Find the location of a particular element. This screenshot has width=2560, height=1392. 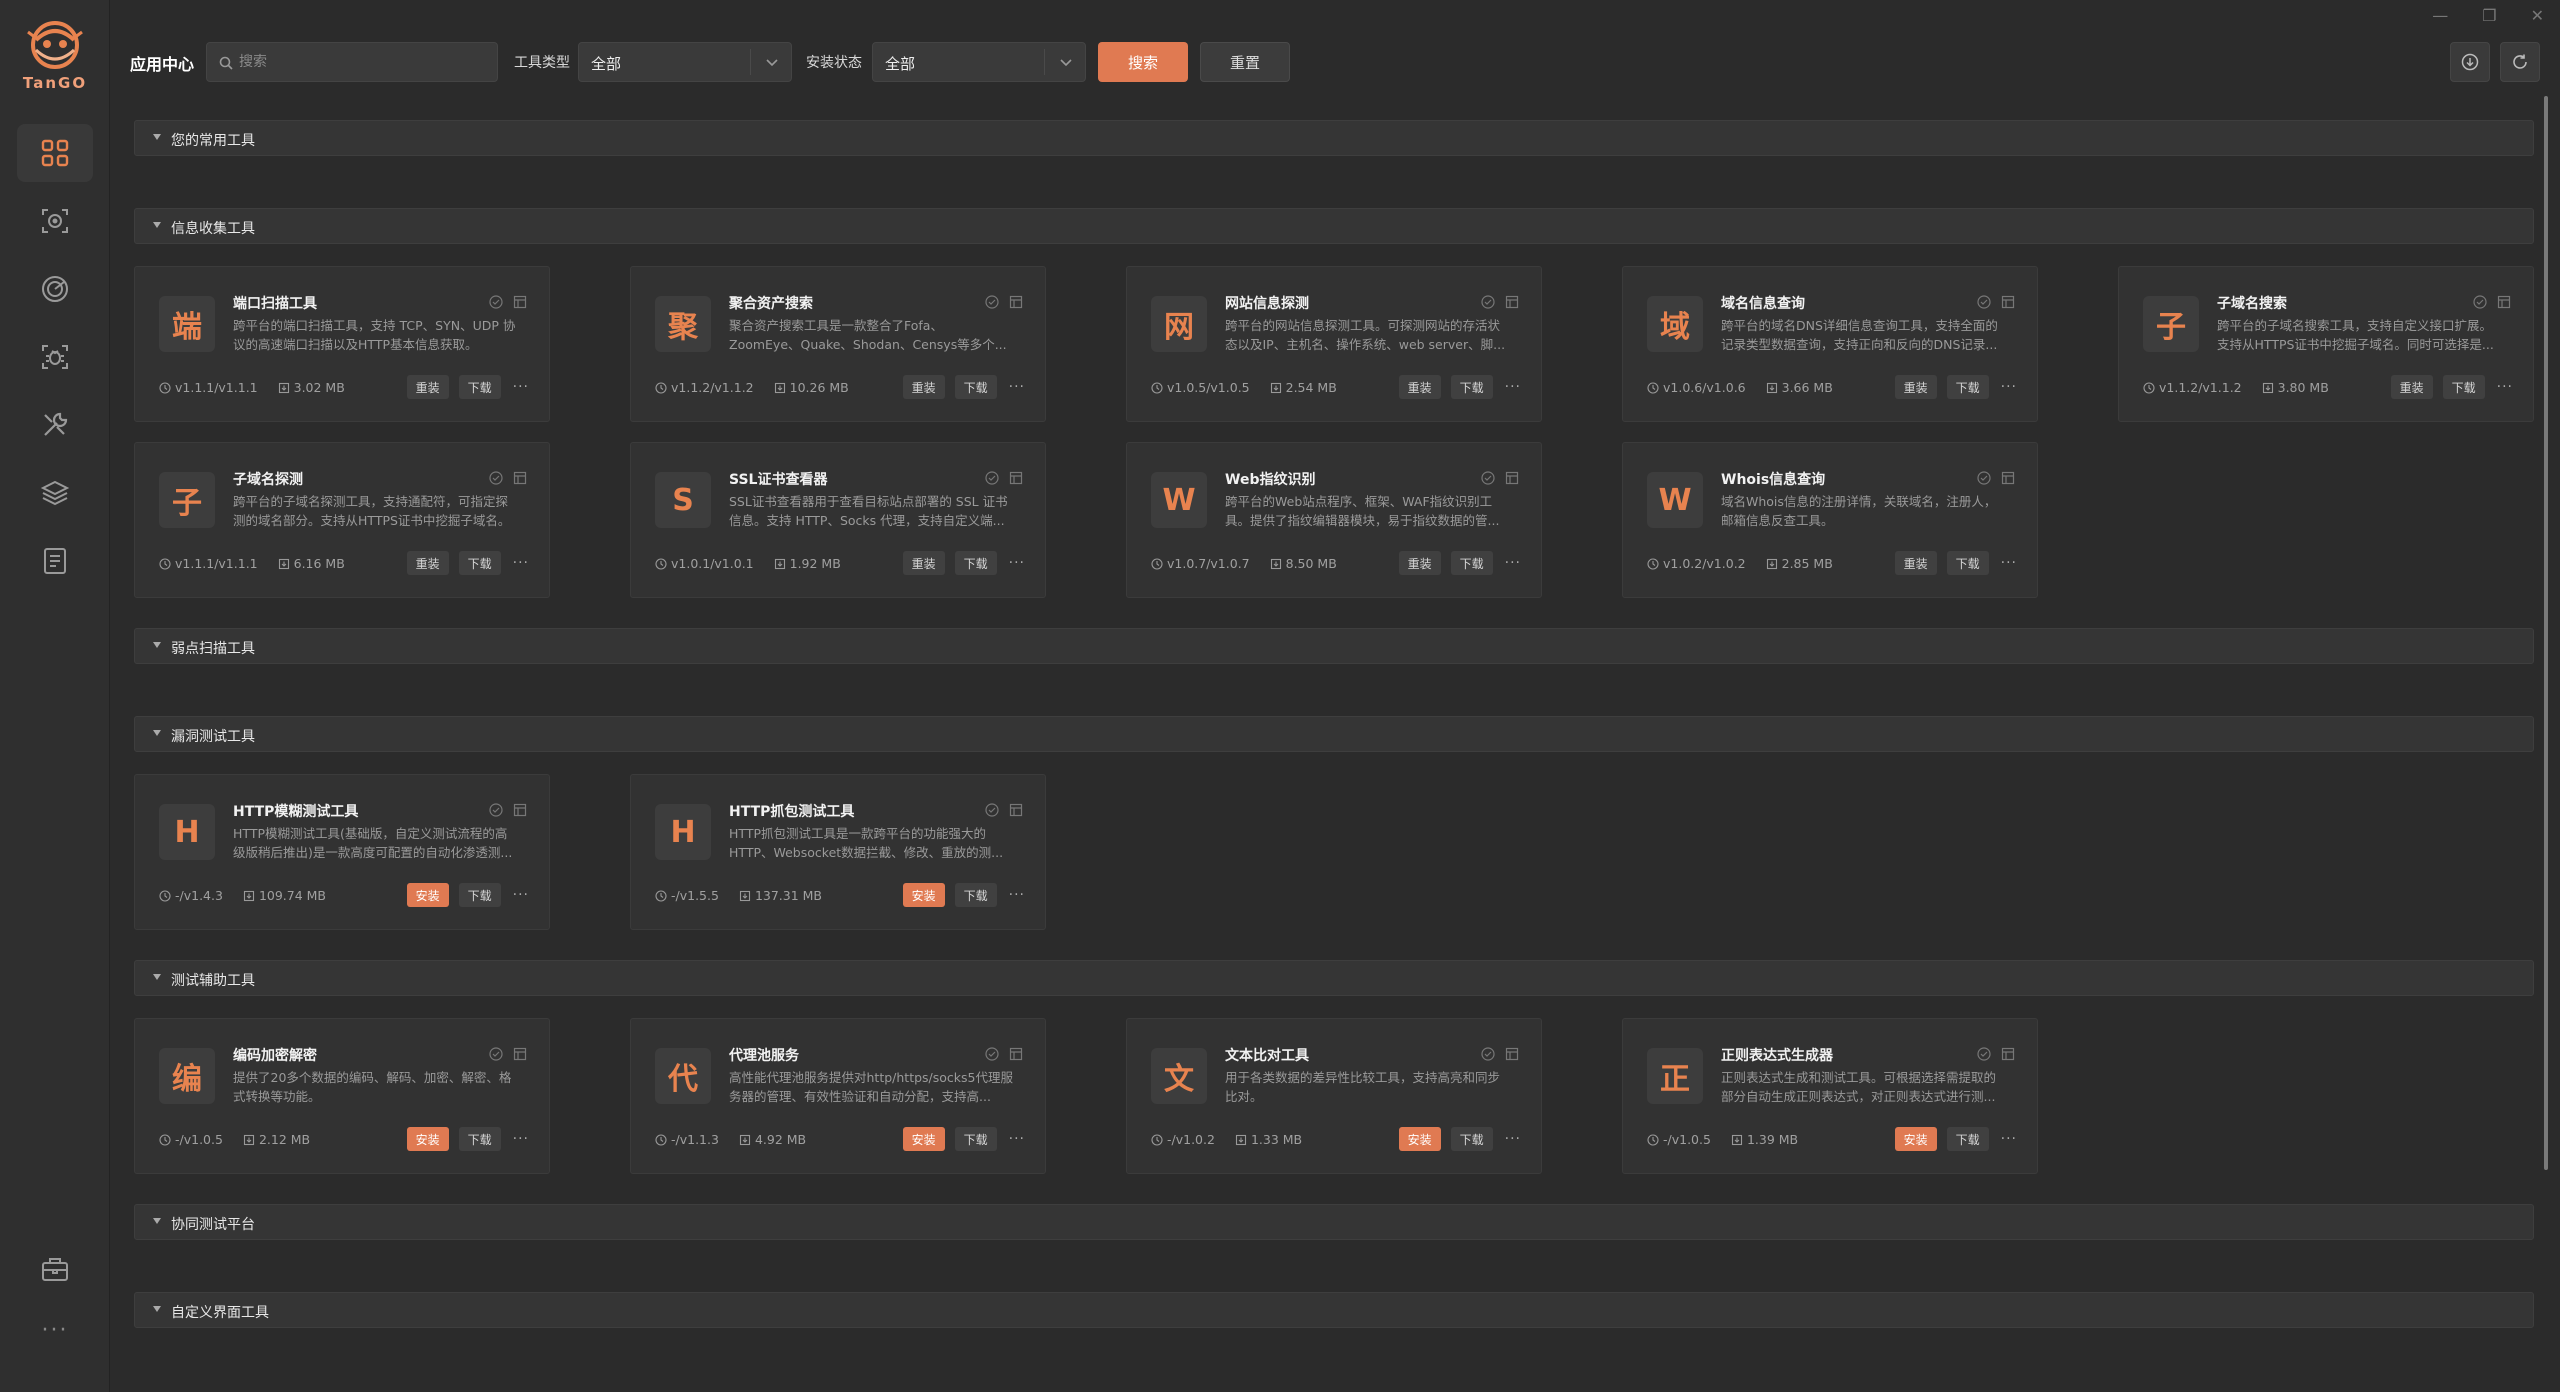

nav-apps is located at coordinates (55, 153).